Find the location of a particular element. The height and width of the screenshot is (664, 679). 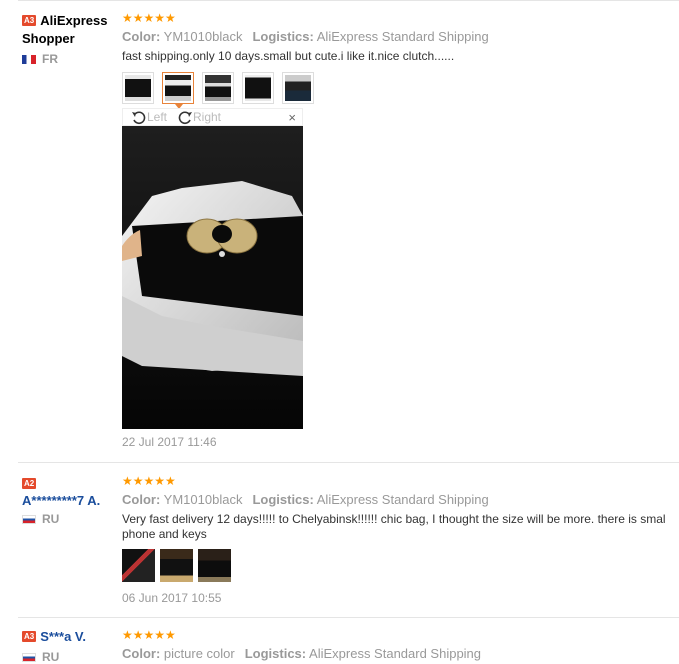

rotate-right-icon is located at coordinates (185, 118).